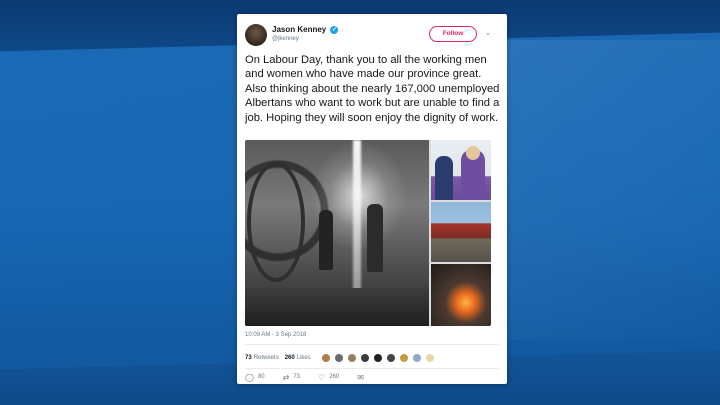 Image resolution: width=720 pixels, height=405 pixels. I want to click on author-avatar, so click(256, 35).